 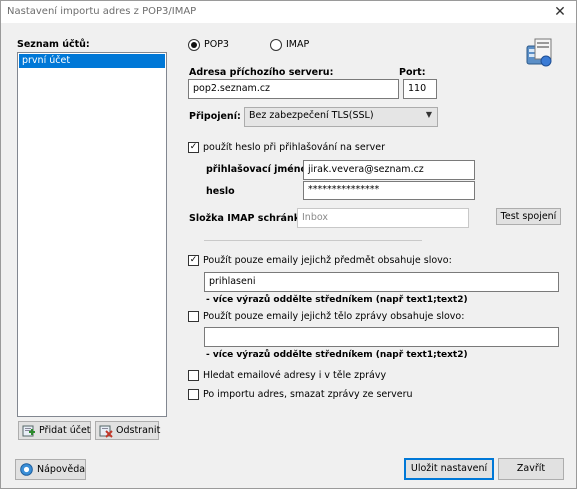 What do you see at coordinates (53, 44) in the screenshot?
I see `accounts-list-label: Seznam účtů:` at bounding box center [53, 44].